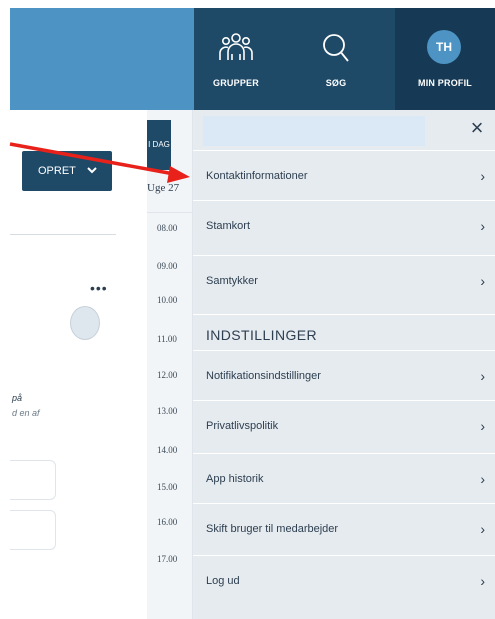 This screenshot has width=495, height=619. Describe the element at coordinates (344, 225) in the screenshot. I see `menu-item-stamkort: Stamkort ›` at that location.